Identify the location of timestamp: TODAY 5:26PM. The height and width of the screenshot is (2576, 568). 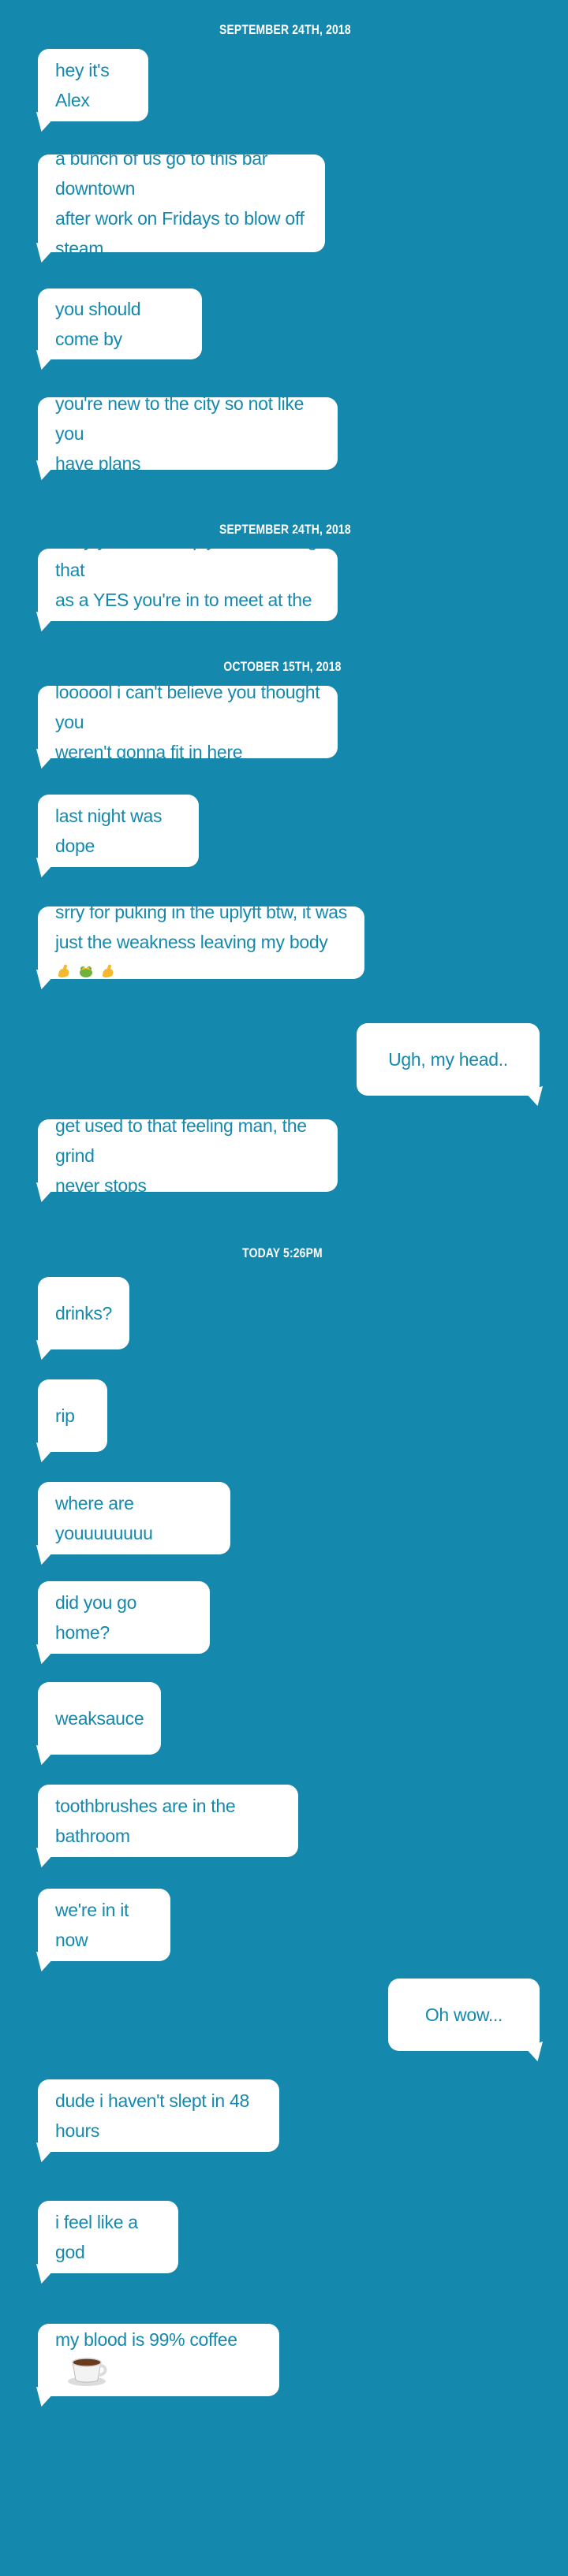
(282, 1252).